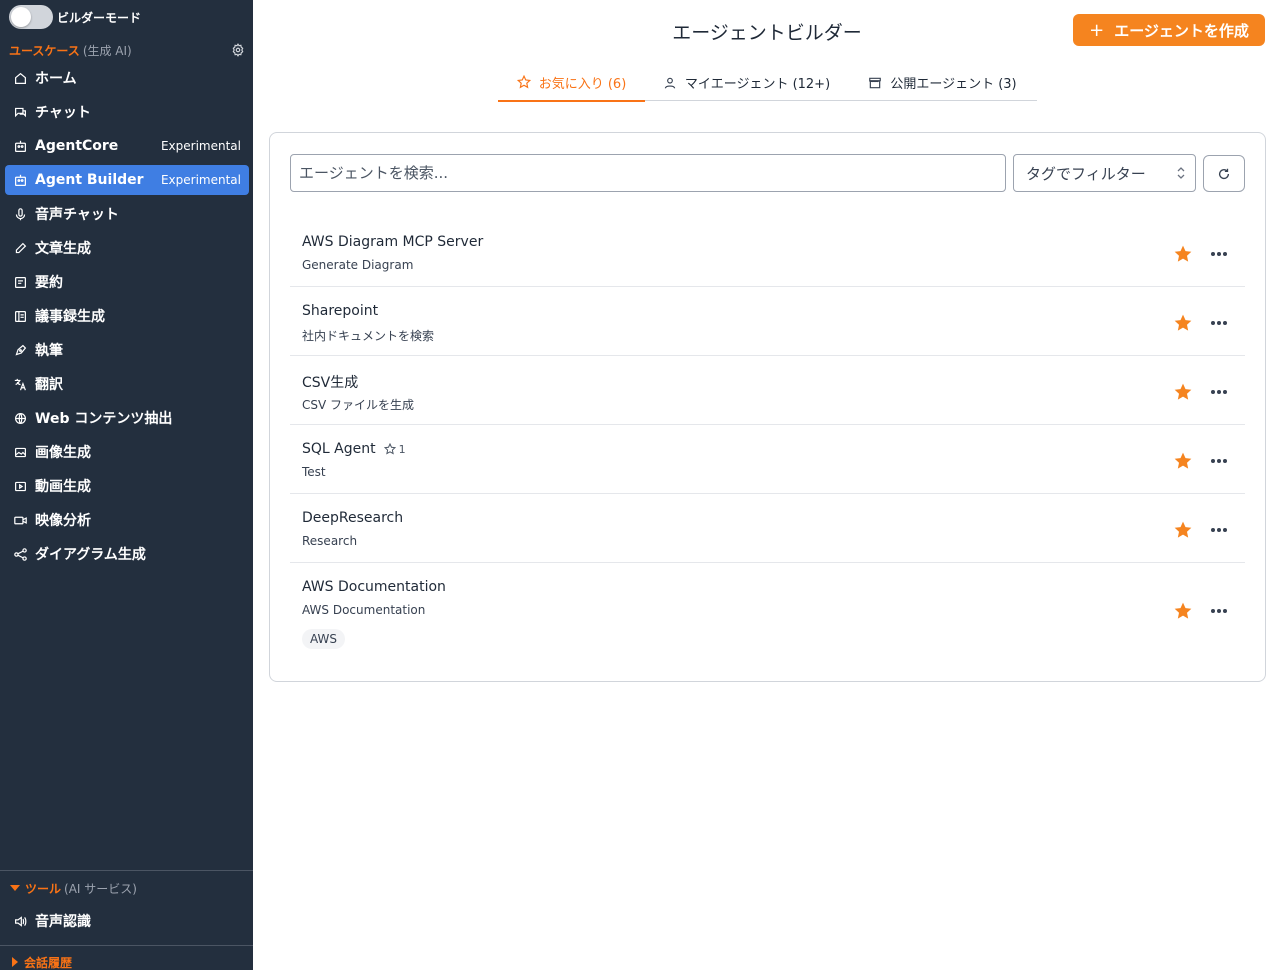  What do you see at coordinates (358, 405) in the screenshot?
I see `agent-description: CSV ファイルを生成` at bounding box center [358, 405].